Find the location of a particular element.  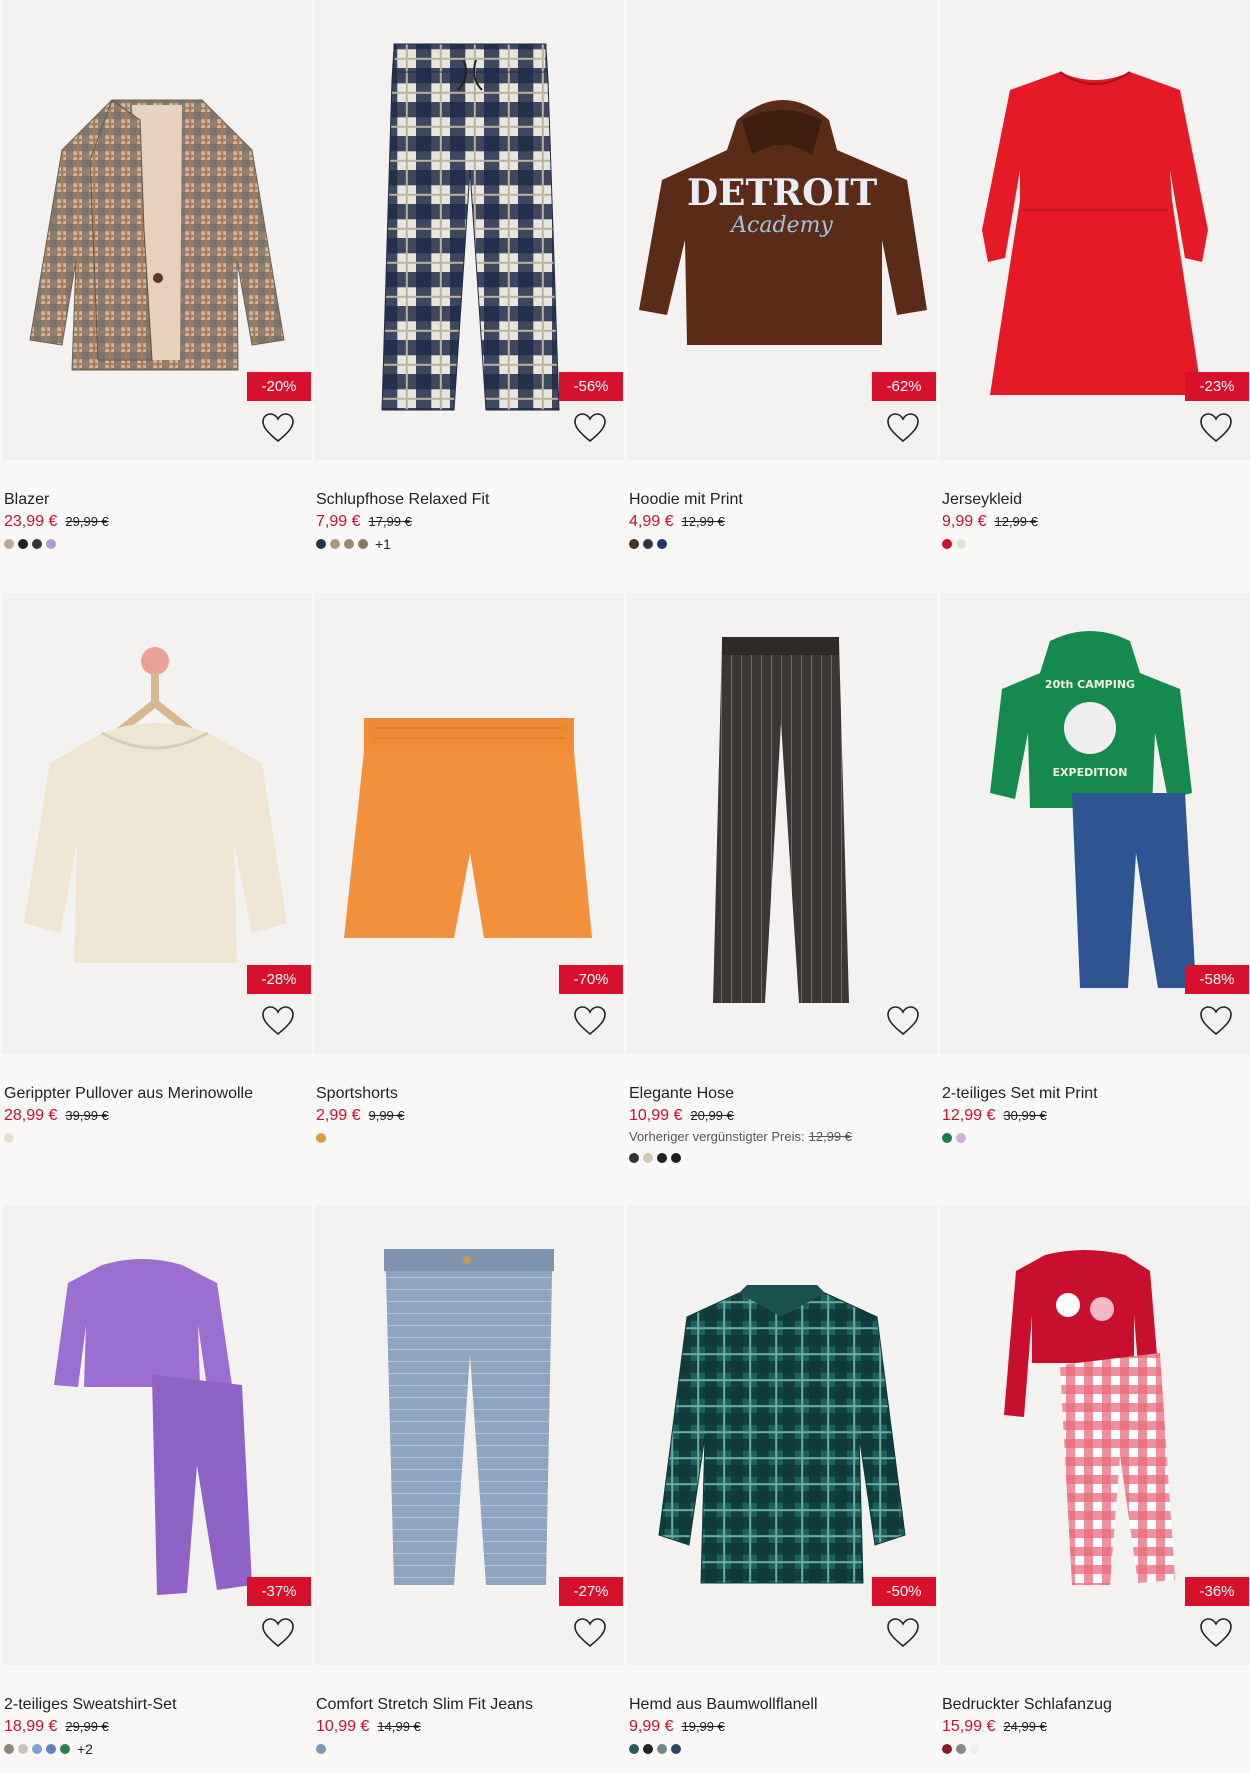

original-price: 29,99 € is located at coordinates (87, 521).